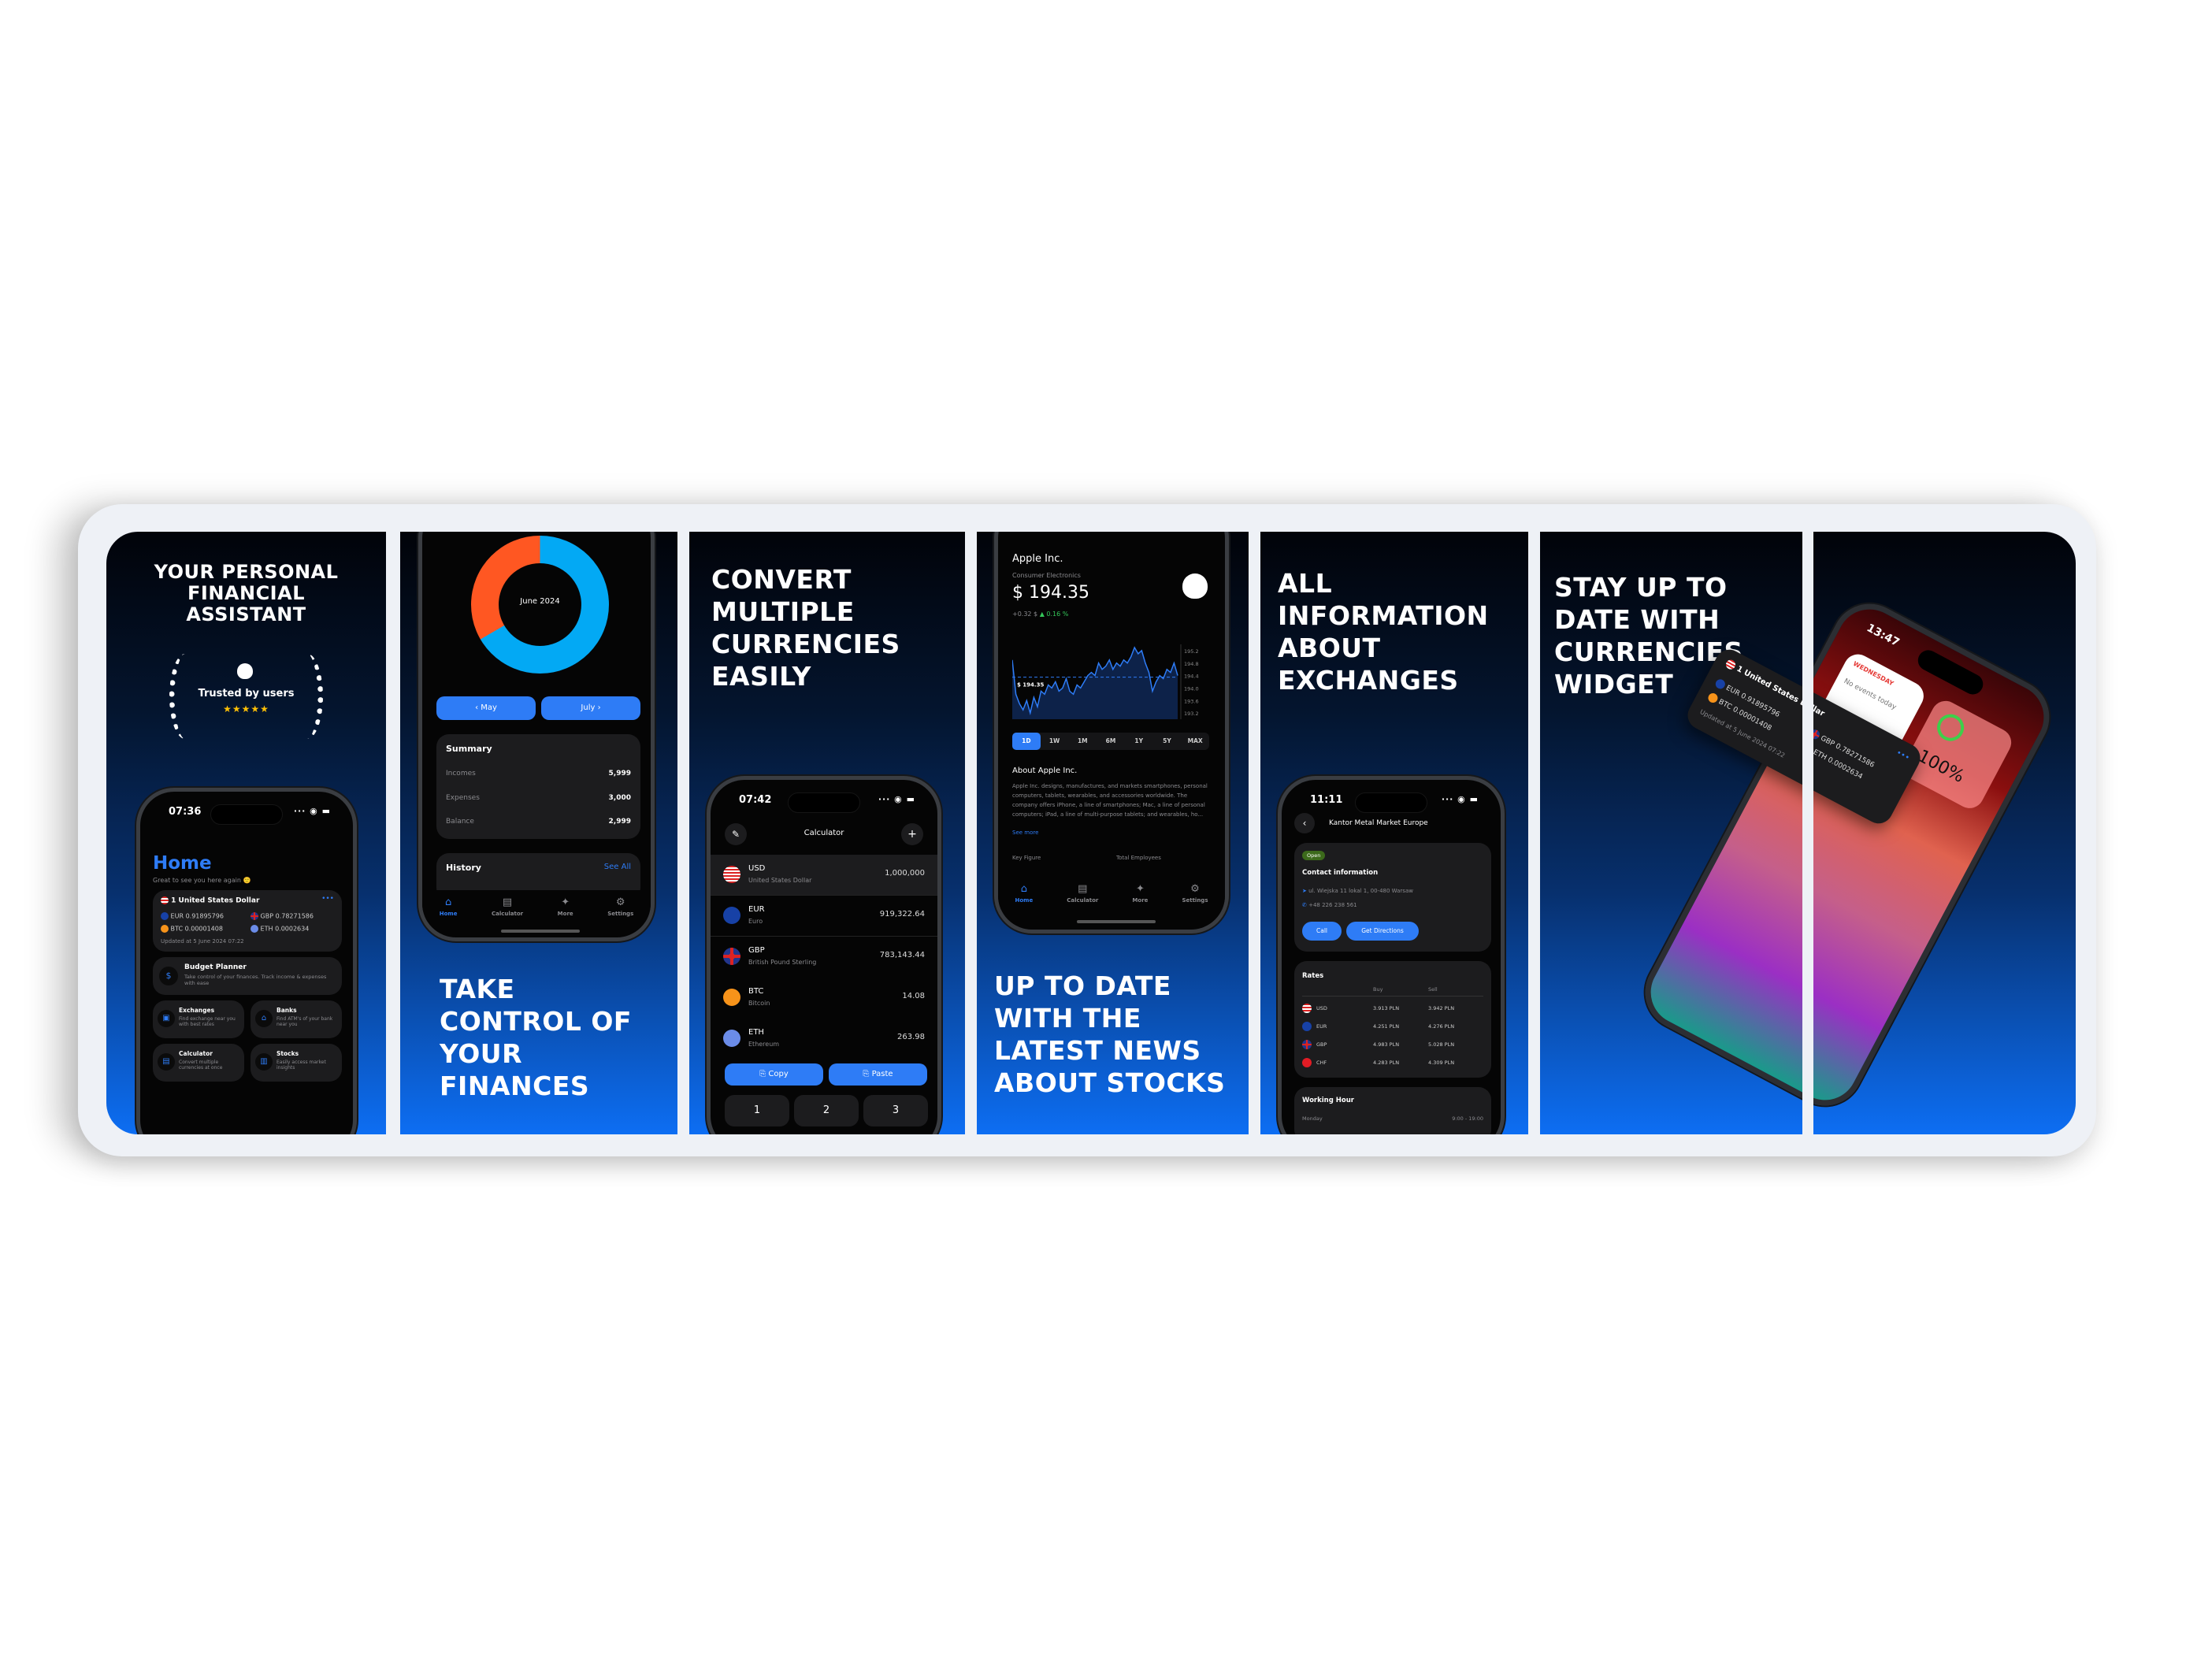 This screenshot has height=1659, width=2212. I want to click on rate-row-gbp: GBP 4.983 PLN 5.028 PLN, so click(1392, 1047).